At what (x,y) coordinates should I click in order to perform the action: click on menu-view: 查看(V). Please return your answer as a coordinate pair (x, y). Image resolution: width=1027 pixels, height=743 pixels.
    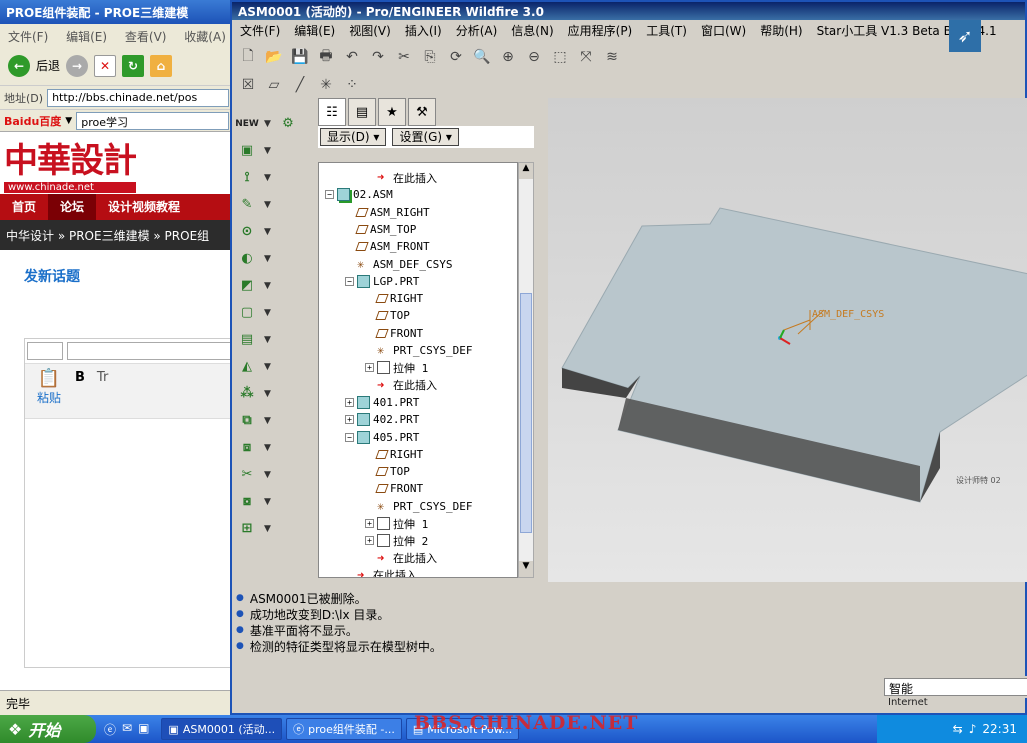
    Looking at the image, I should click on (146, 37).